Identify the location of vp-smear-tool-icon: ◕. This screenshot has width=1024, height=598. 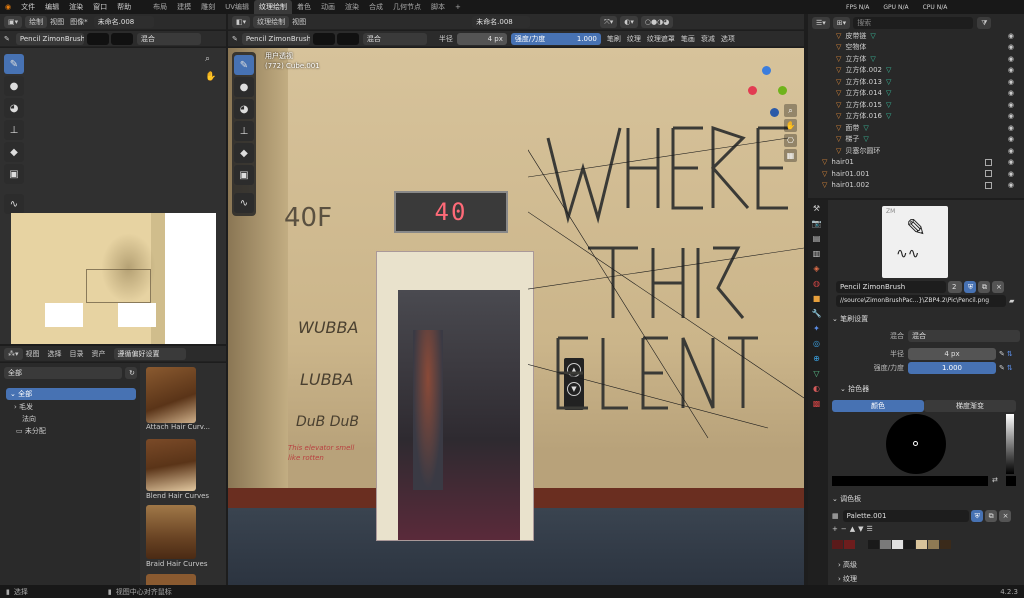
(244, 109).